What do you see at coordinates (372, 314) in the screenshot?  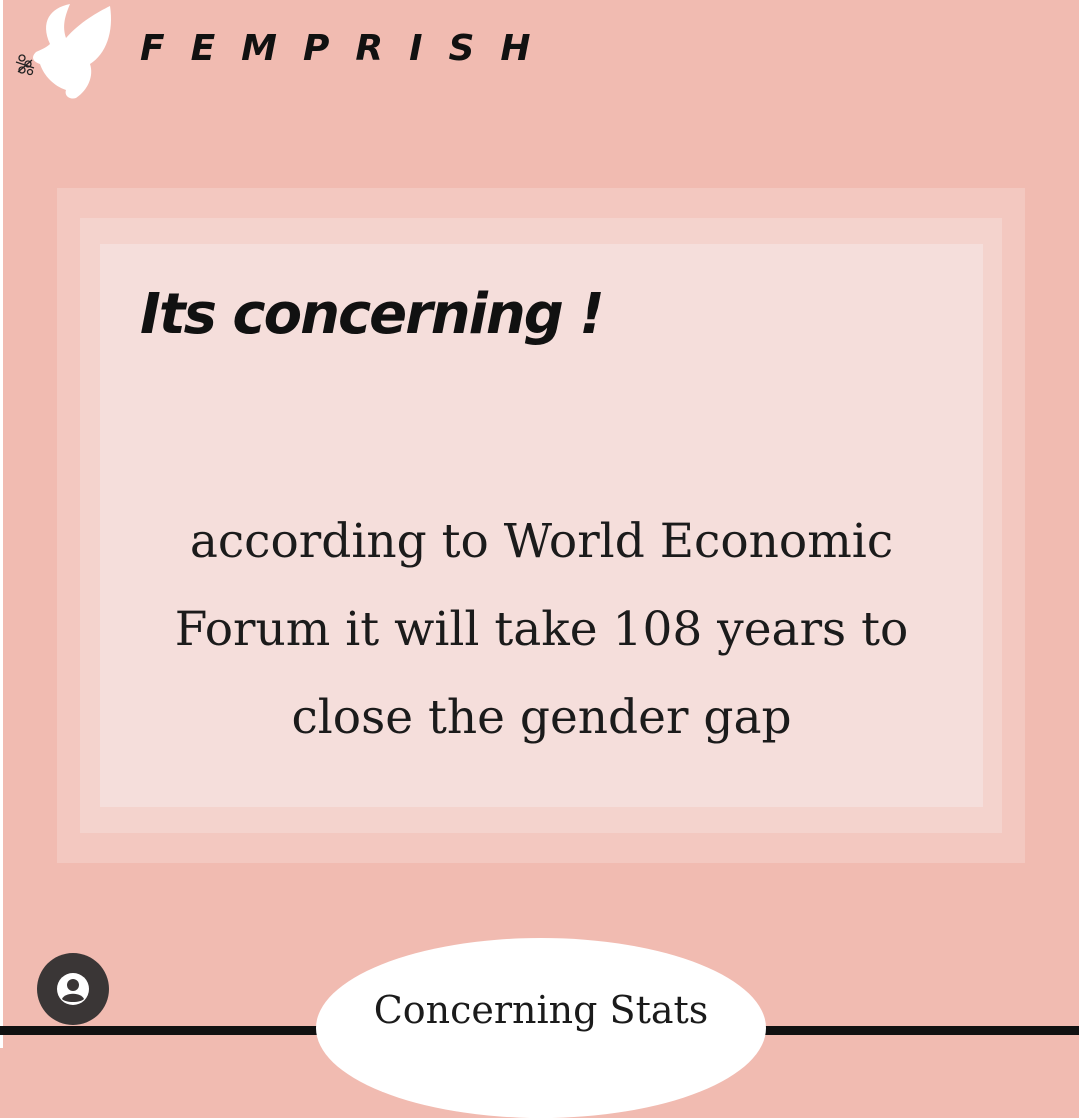 I see `card-heading: Its concerning !` at bounding box center [372, 314].